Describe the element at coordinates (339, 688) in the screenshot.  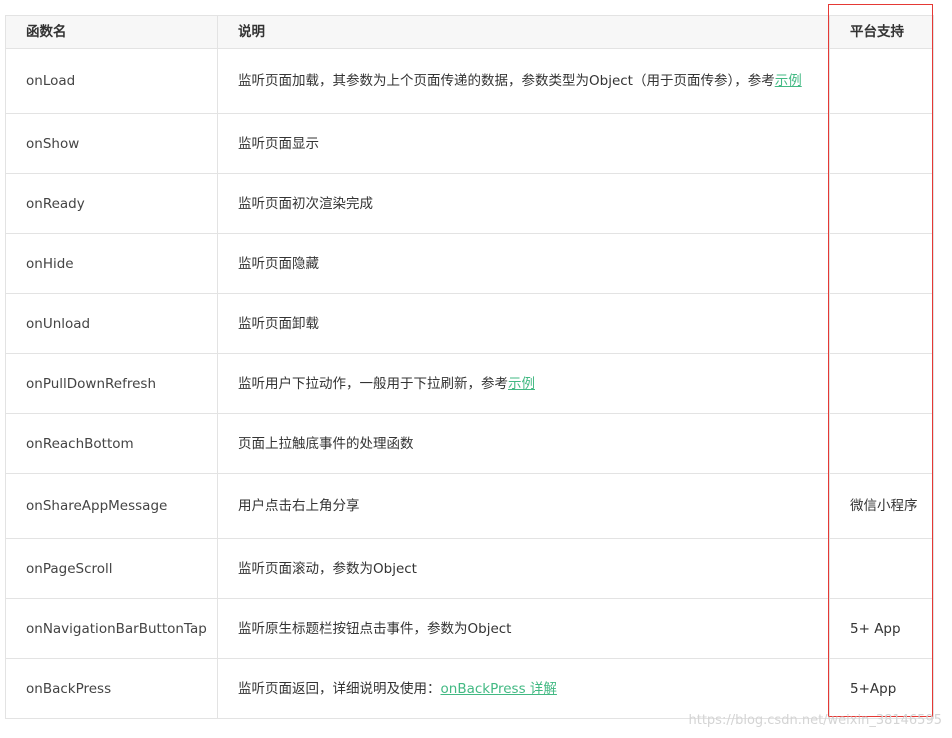
I see `desc-text: 监听页面返回，详细说明及使用：` at that location.